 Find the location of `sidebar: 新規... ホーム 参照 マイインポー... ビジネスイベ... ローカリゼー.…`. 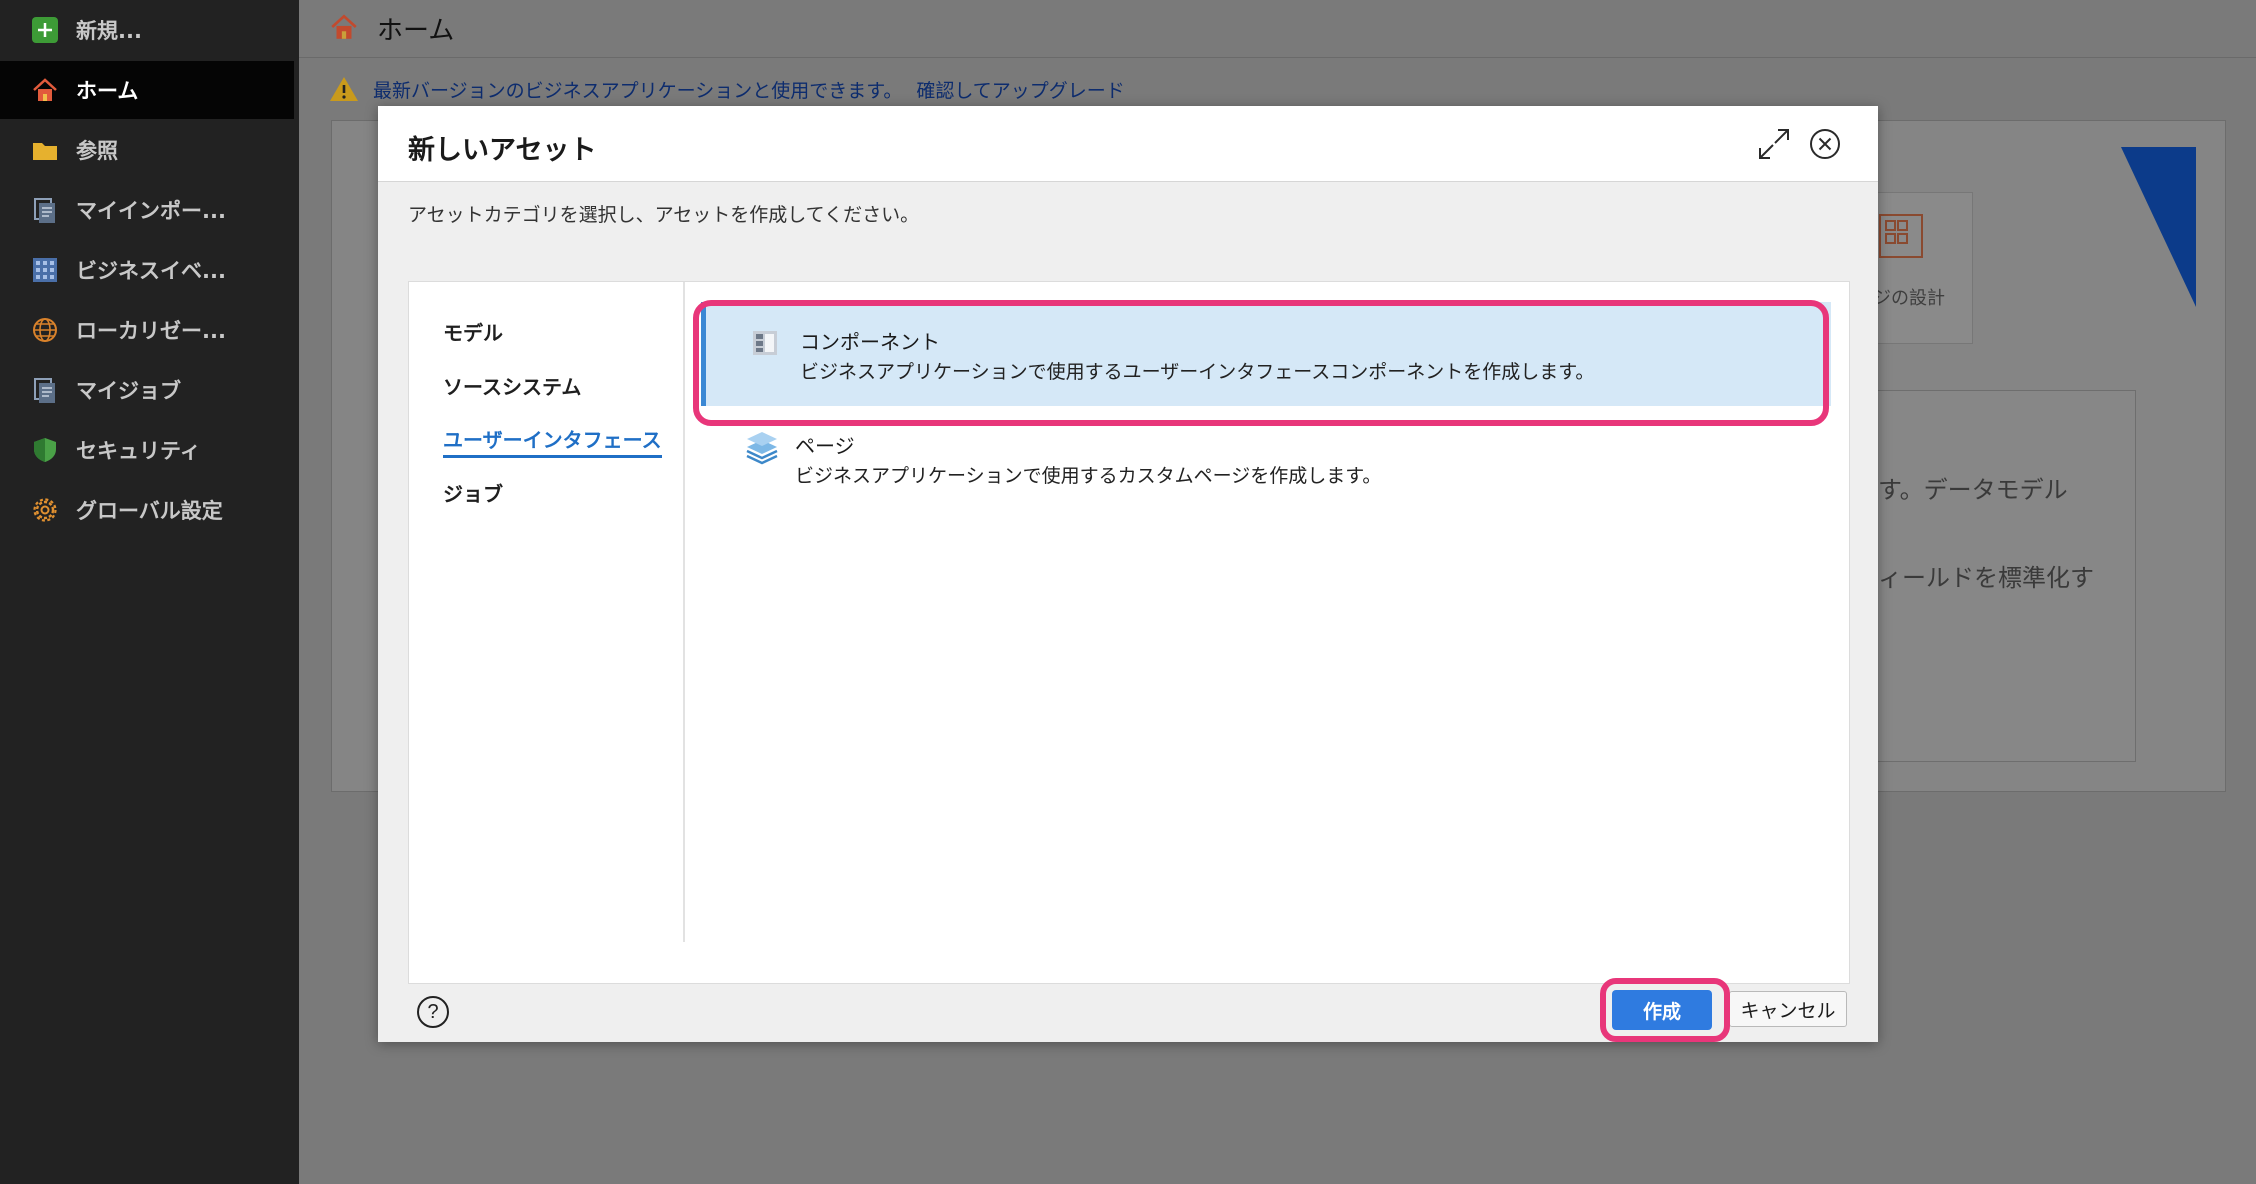

sidebar: 新規... ホーム 参照 マイインポー... ビジネスイベ... ローカリゼー.… is located at coordinates (149, 592).